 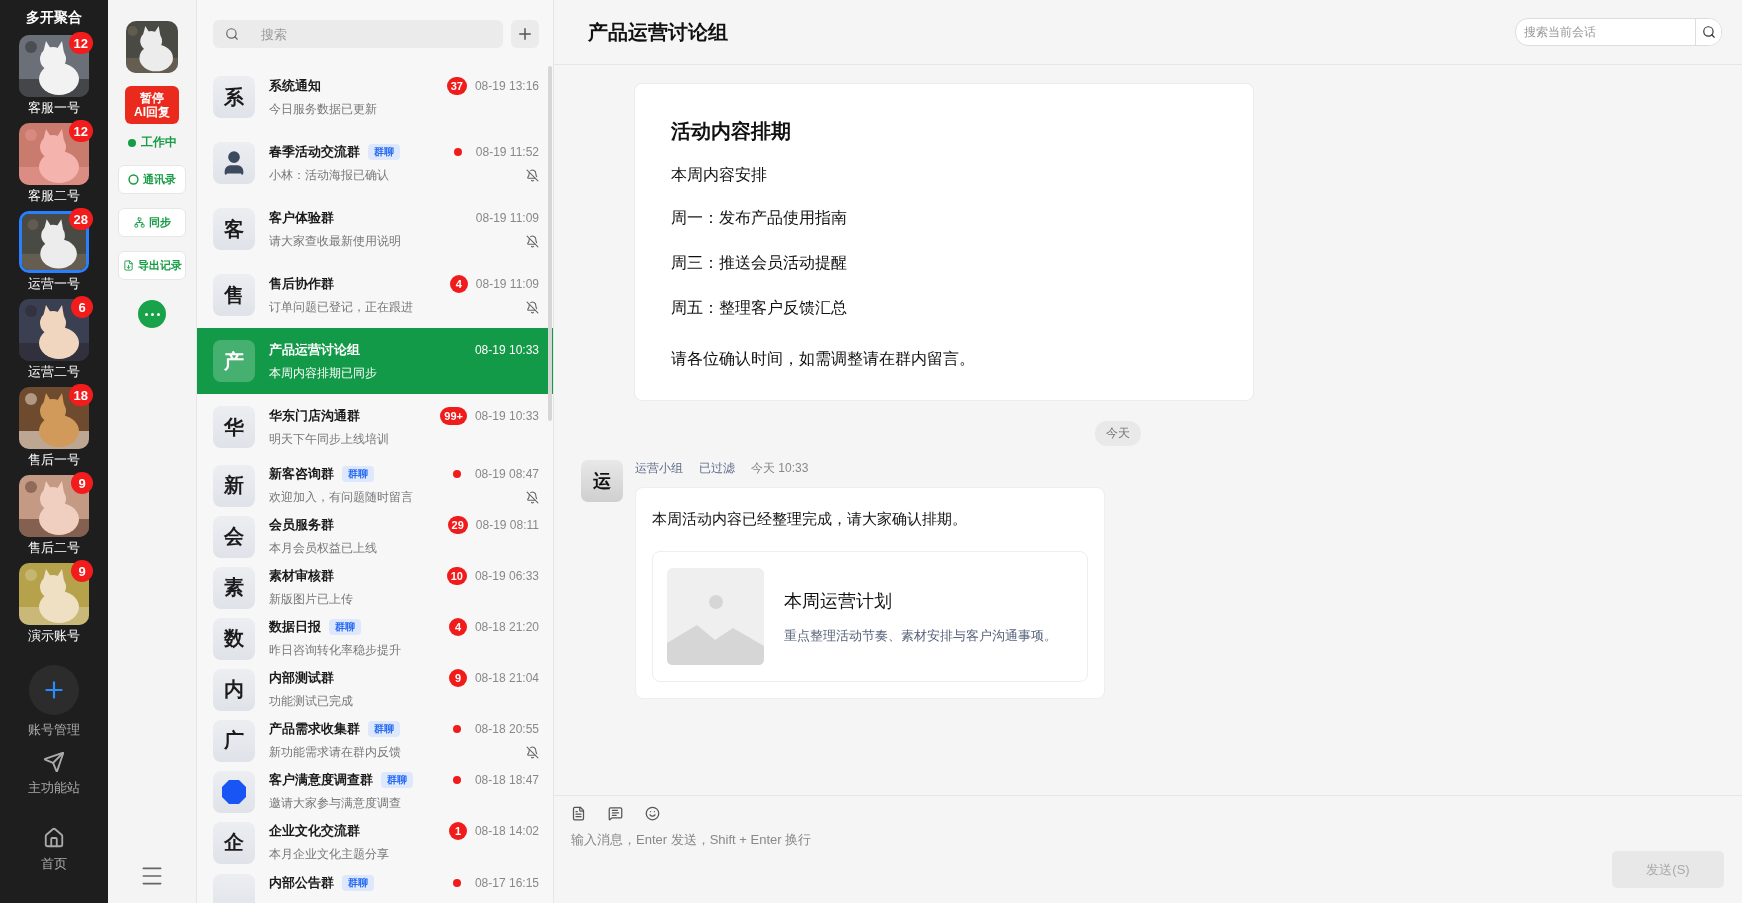 What do you see at coordinates (80, 219) in the screenshot?
I see `unread-badge: 28` at bounding box center [80, 219].